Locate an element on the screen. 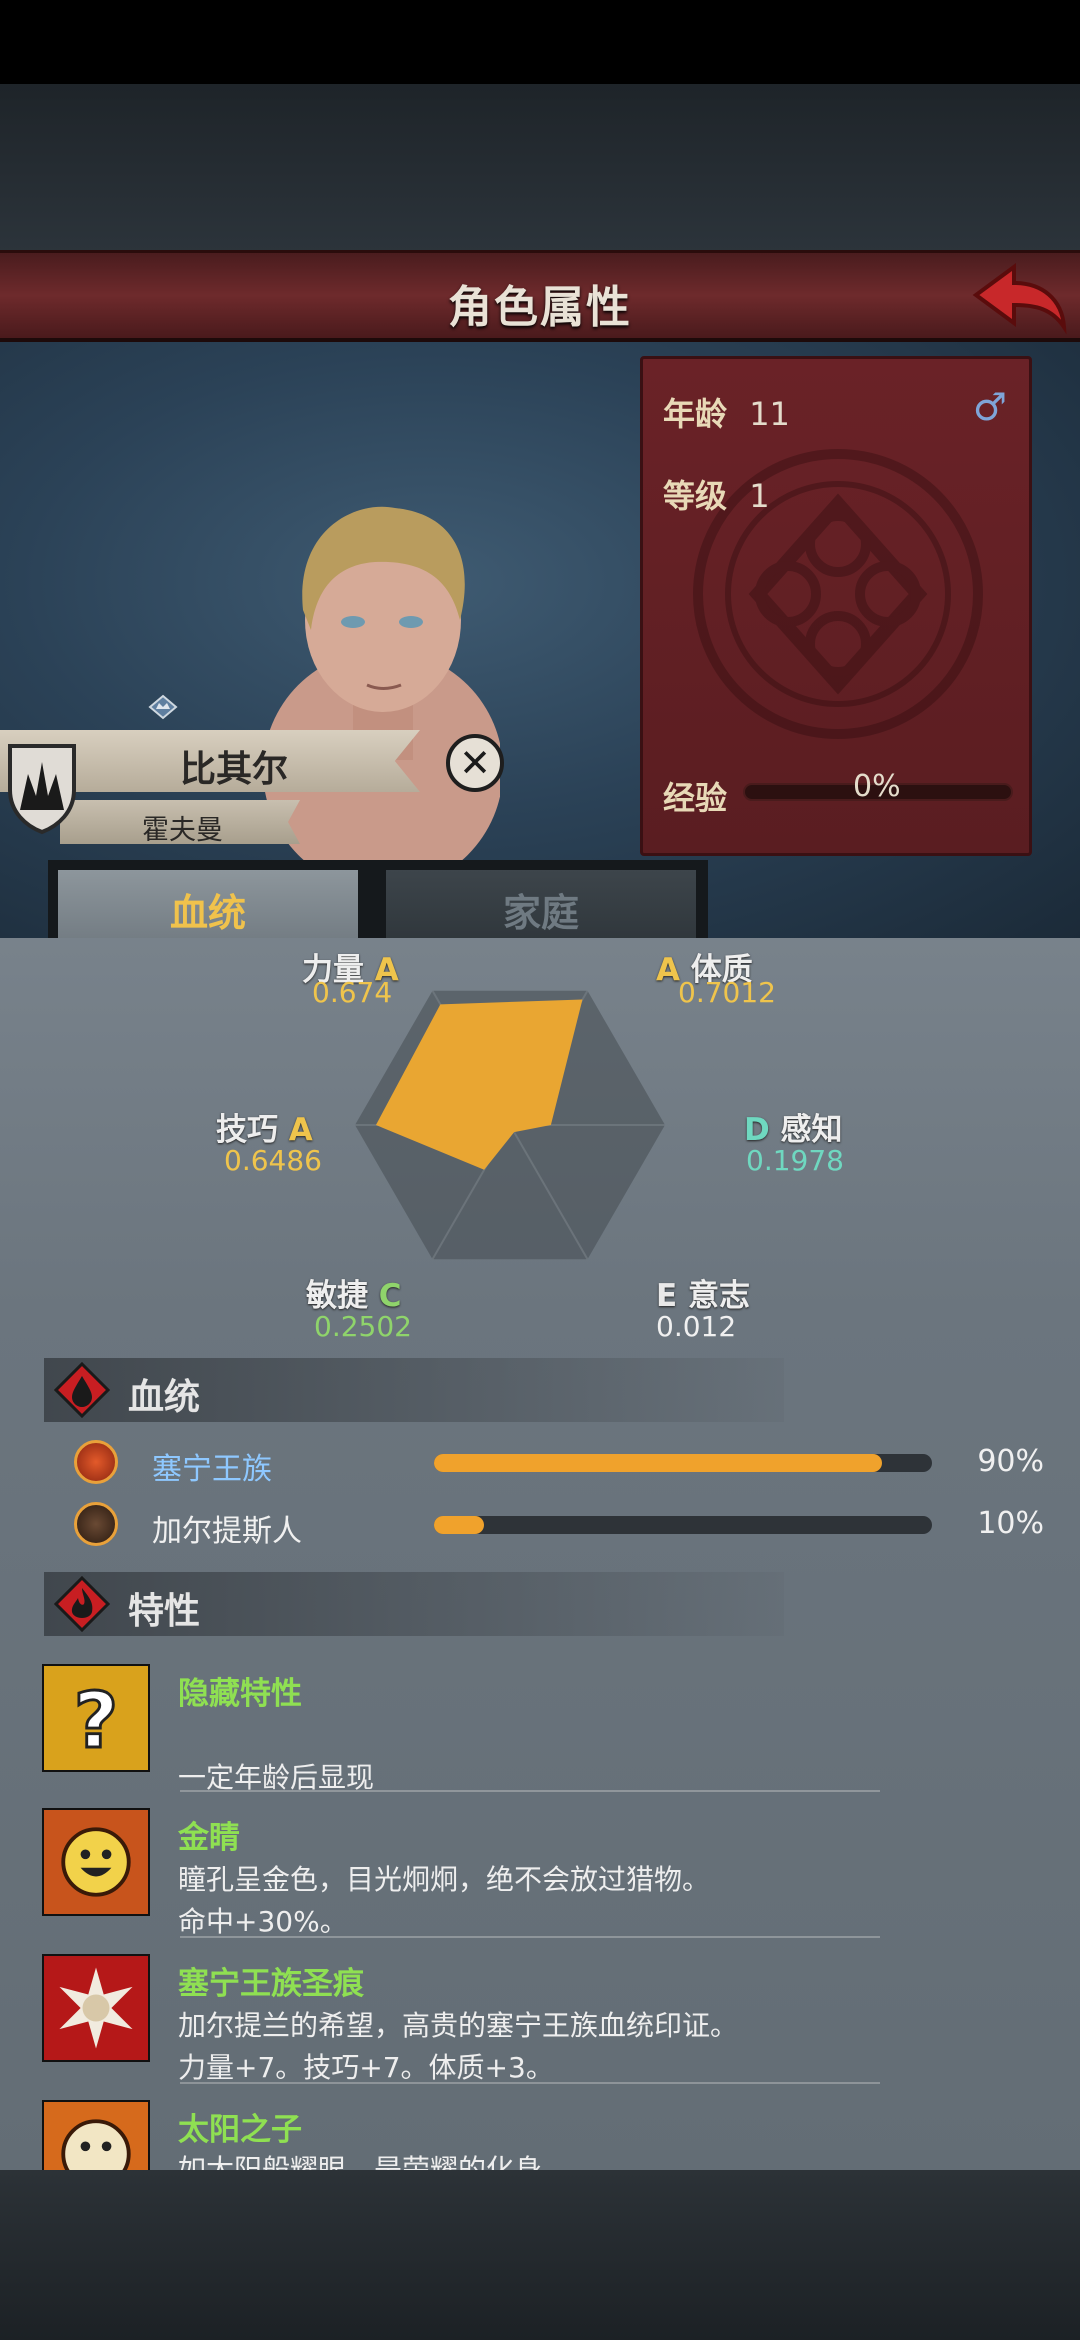 This screenshot has height=2340, width=1080. question-mark-icon: ? is located at coordinates (96, 1718).